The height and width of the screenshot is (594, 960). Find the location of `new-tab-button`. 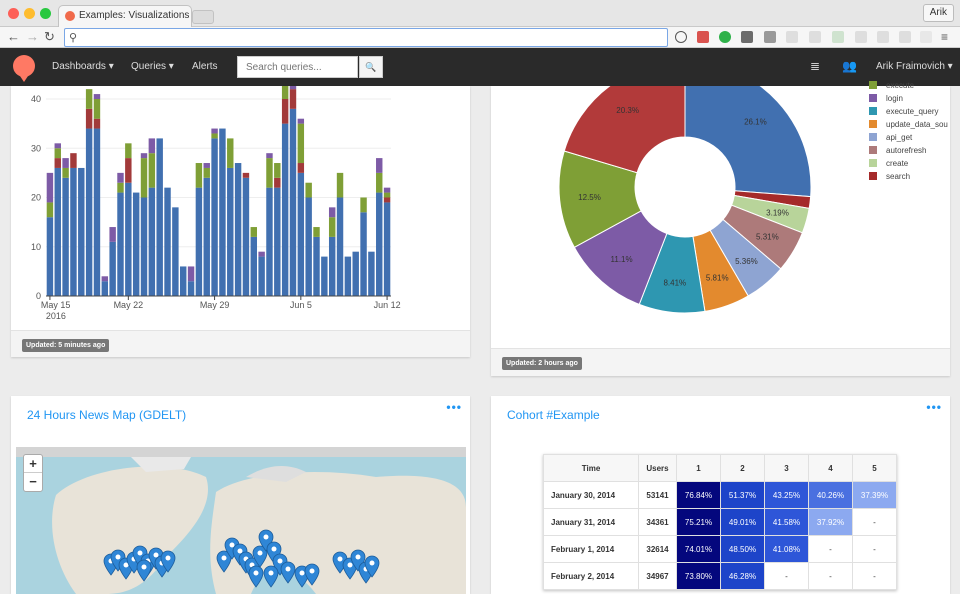

new-tab-button is located at coordinates (203, 17).